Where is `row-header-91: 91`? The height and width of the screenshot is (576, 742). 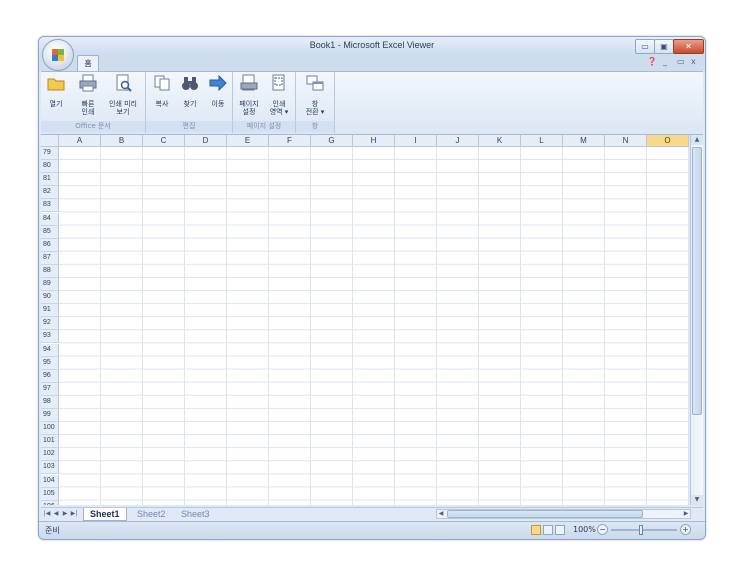
row-header-91: 91 is located at coordinates (50, 311).